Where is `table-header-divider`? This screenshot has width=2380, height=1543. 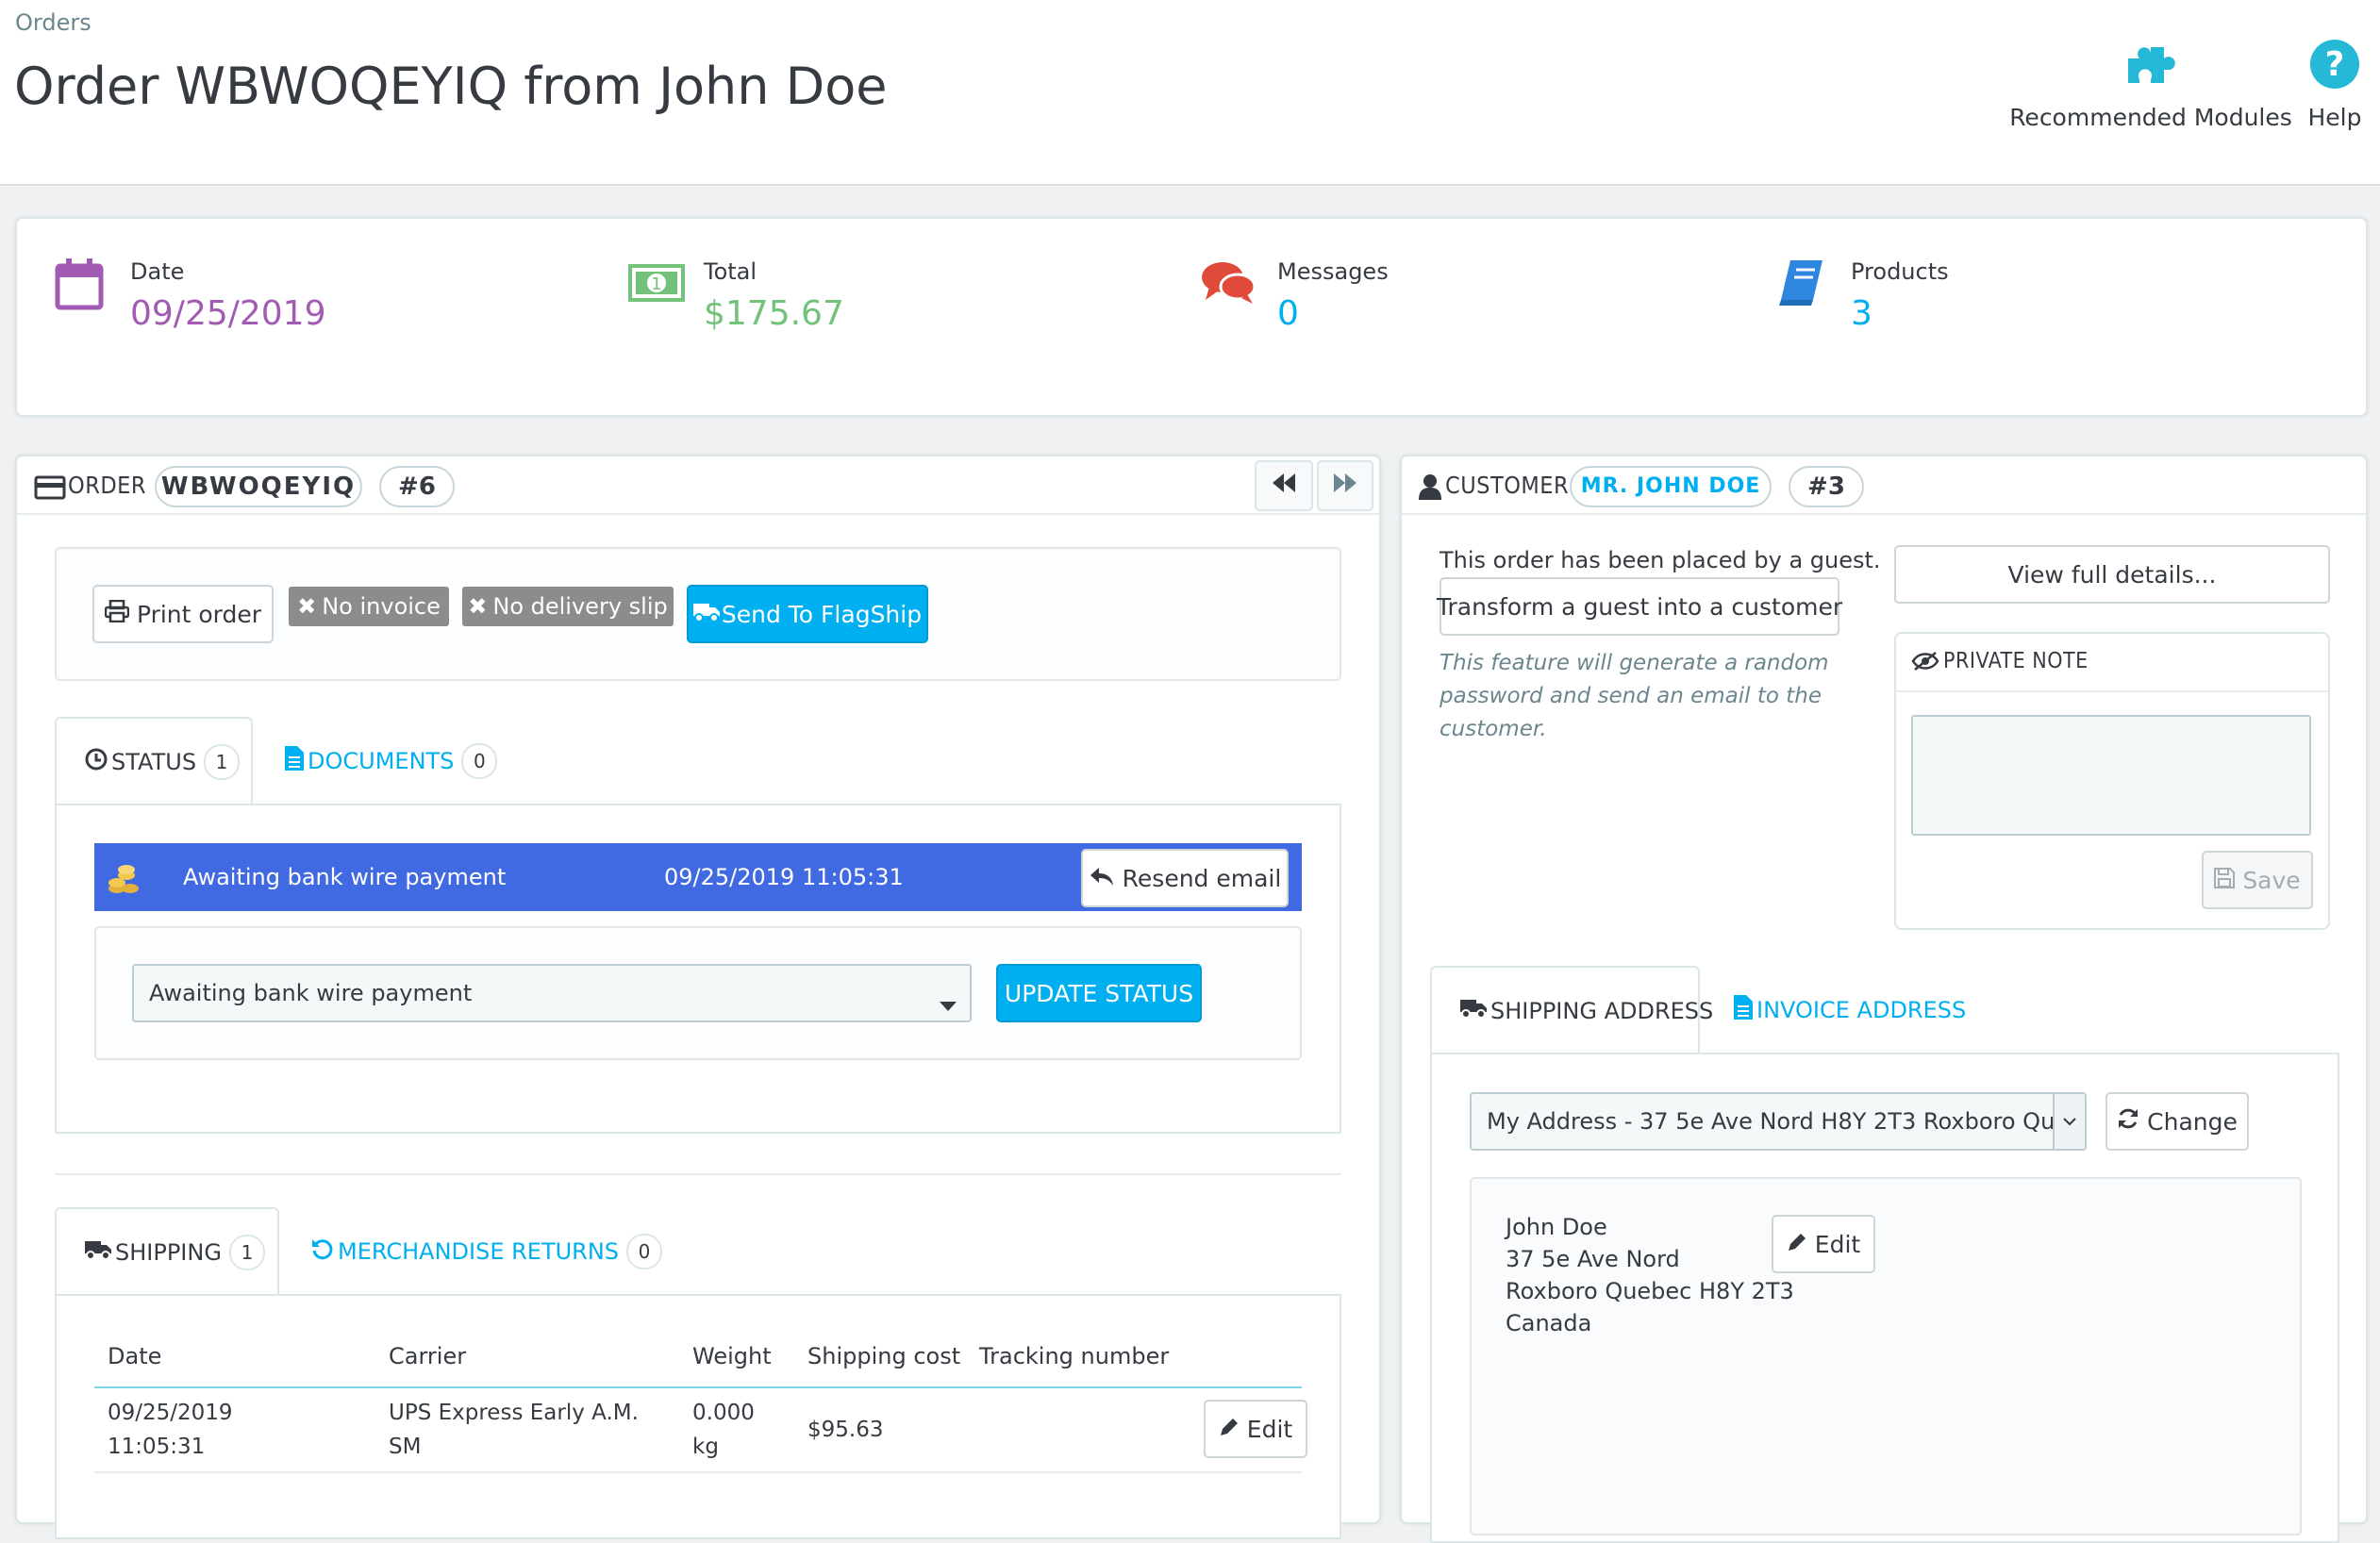
table-header-divider is located at coordinates (698, 1387).